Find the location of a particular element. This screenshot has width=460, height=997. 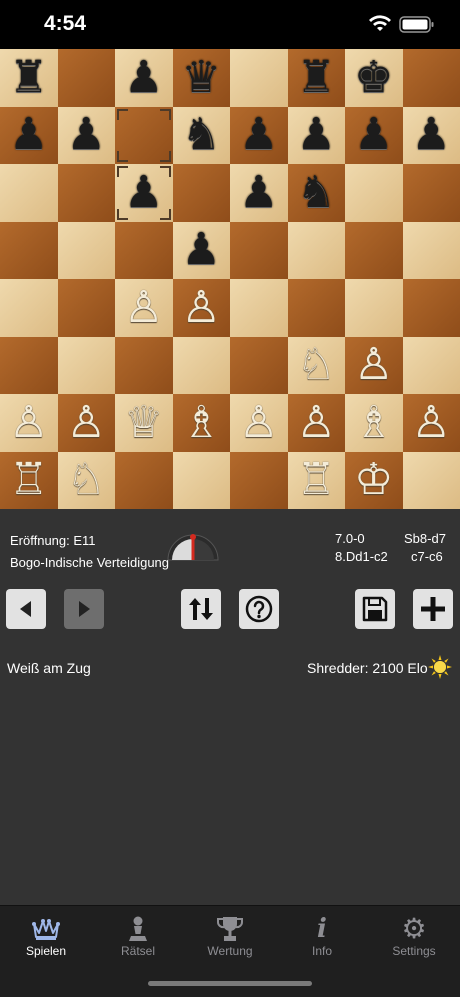

square-h6 is located at coordinates (431, 193).